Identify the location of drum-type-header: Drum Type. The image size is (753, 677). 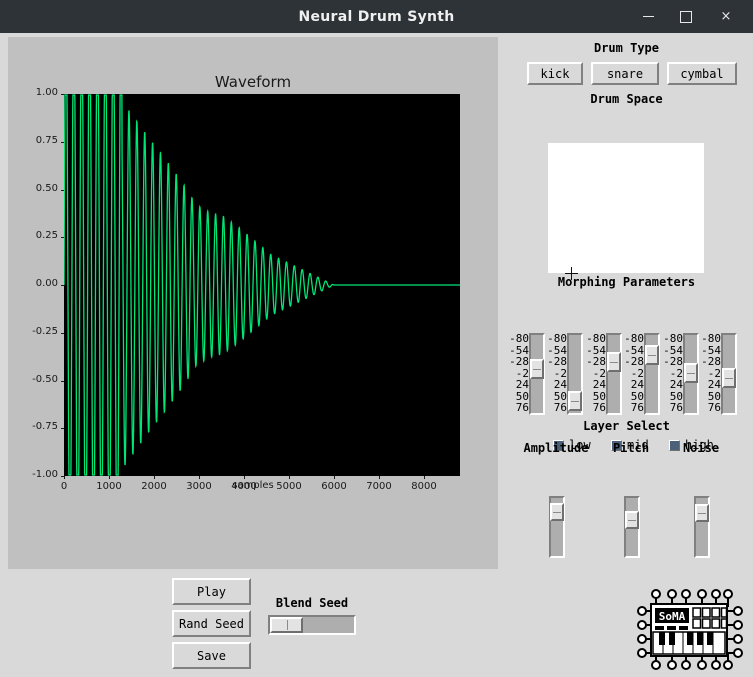
(626, 48).